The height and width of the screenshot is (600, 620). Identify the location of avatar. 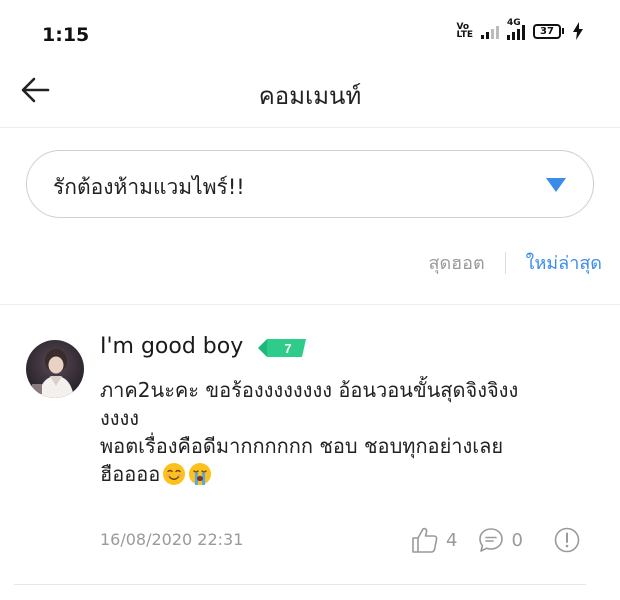
(55, 369).